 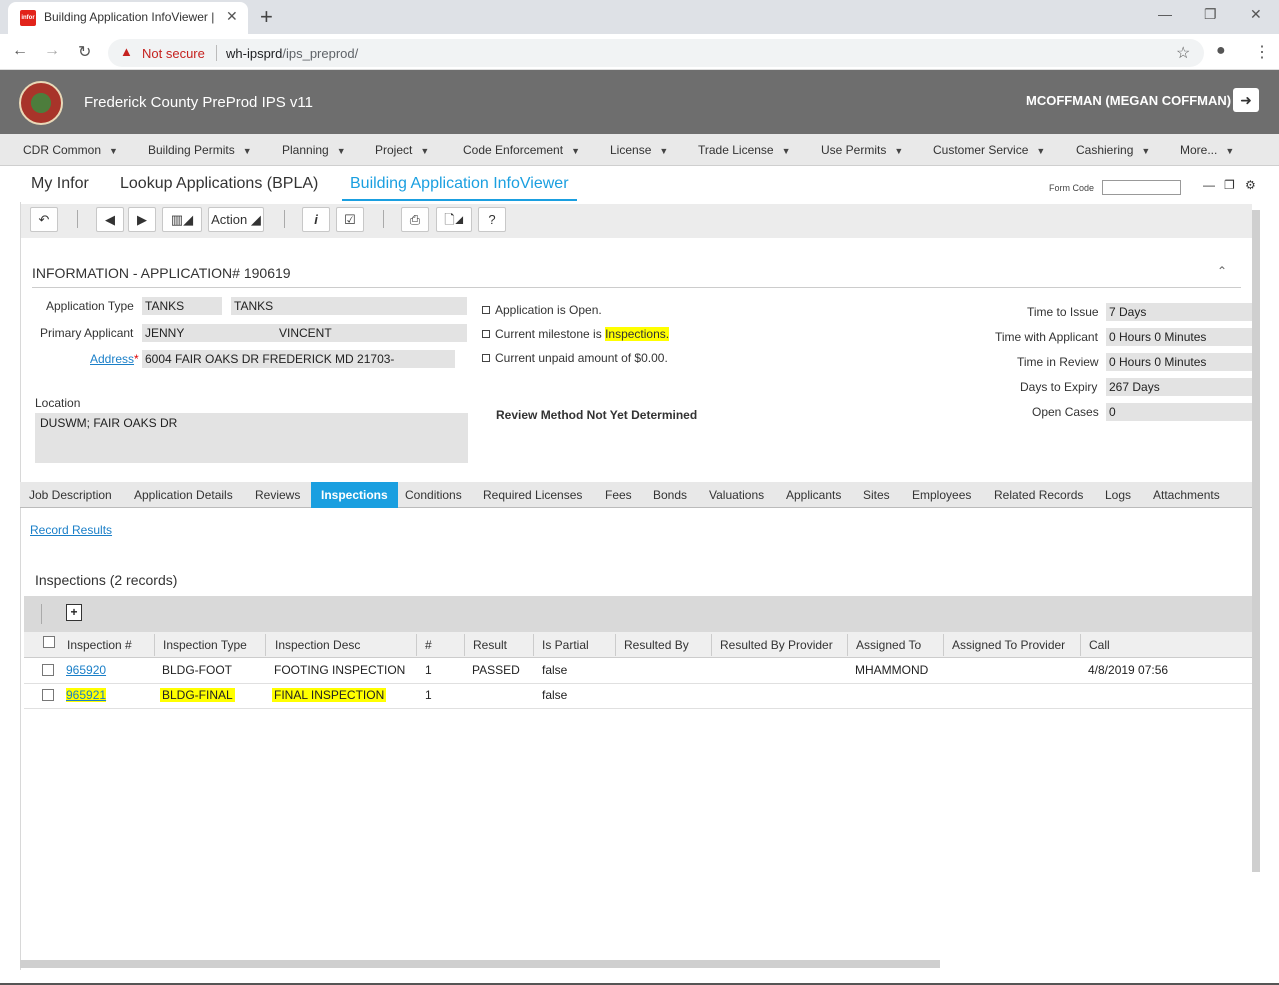 What do you see at coordinates (52, 51) in the screenshot?
I see `forward-icon: →` at bounding box center [52, 51].